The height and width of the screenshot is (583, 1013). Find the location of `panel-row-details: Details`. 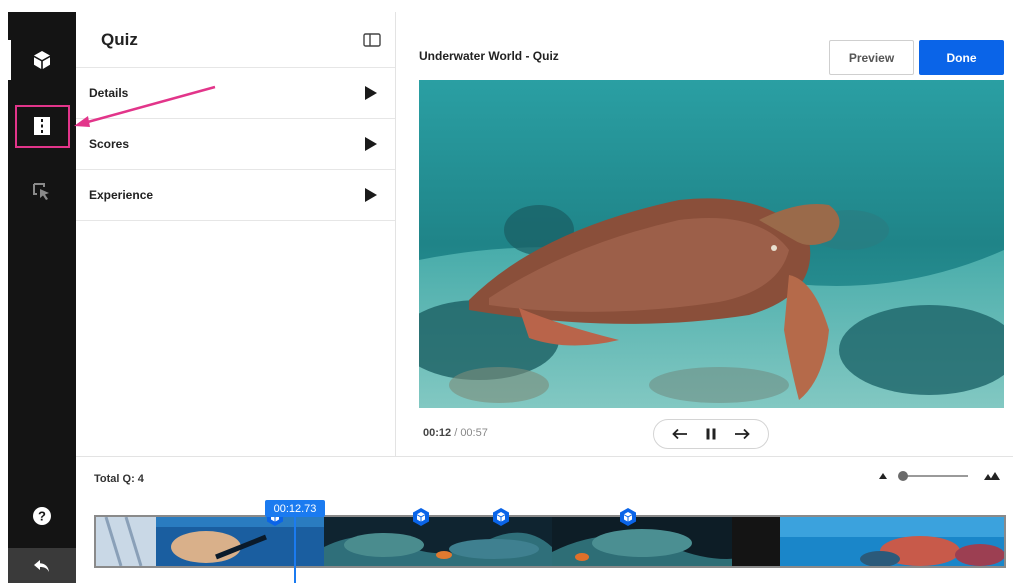

panel-row-details: Details is located at coordinates (235, 93).